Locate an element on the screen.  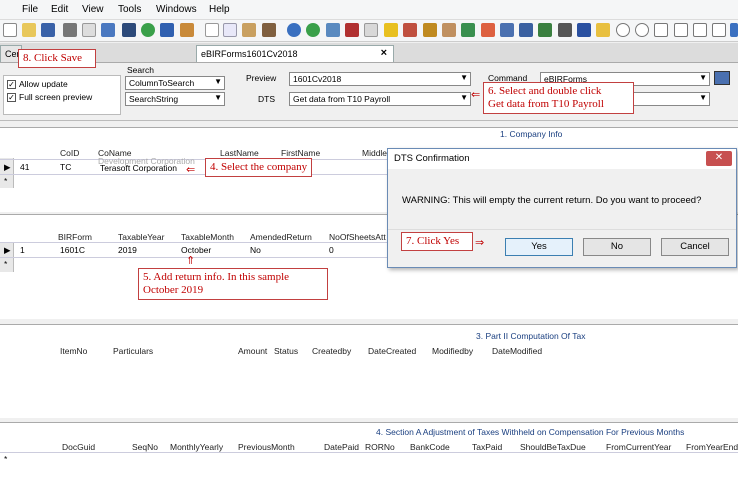
document-icon is located at coordinates (371, 30).